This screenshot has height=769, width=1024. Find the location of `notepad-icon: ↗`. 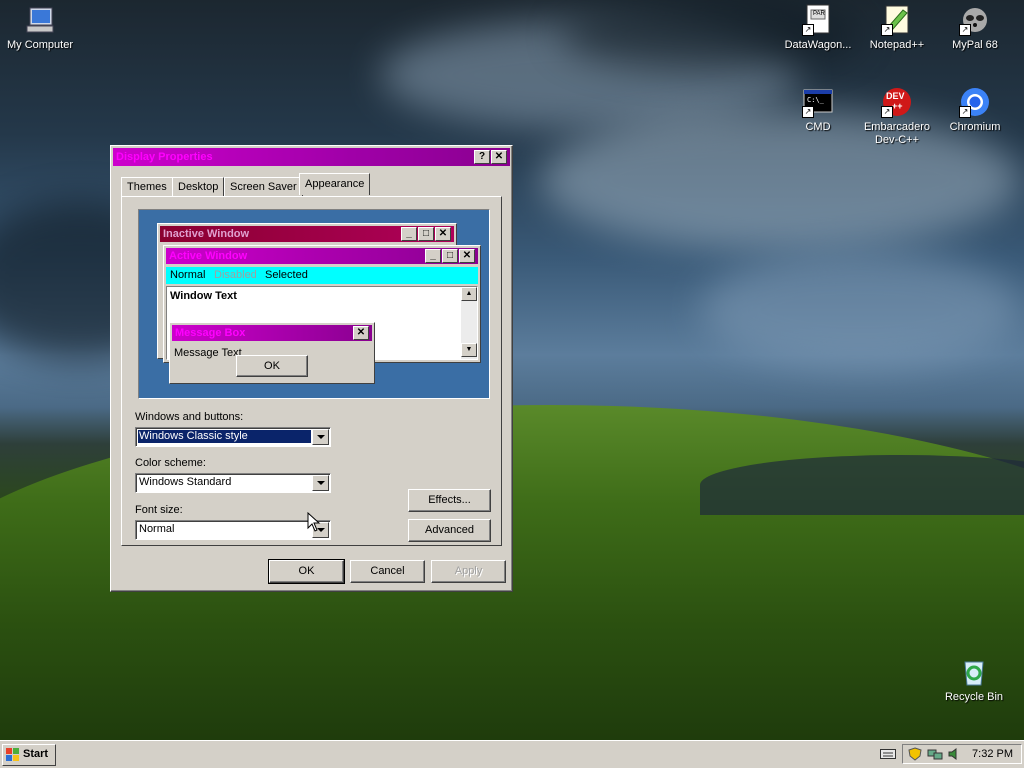

notepad-icon: ↗ is located at coordinates (897, 20).